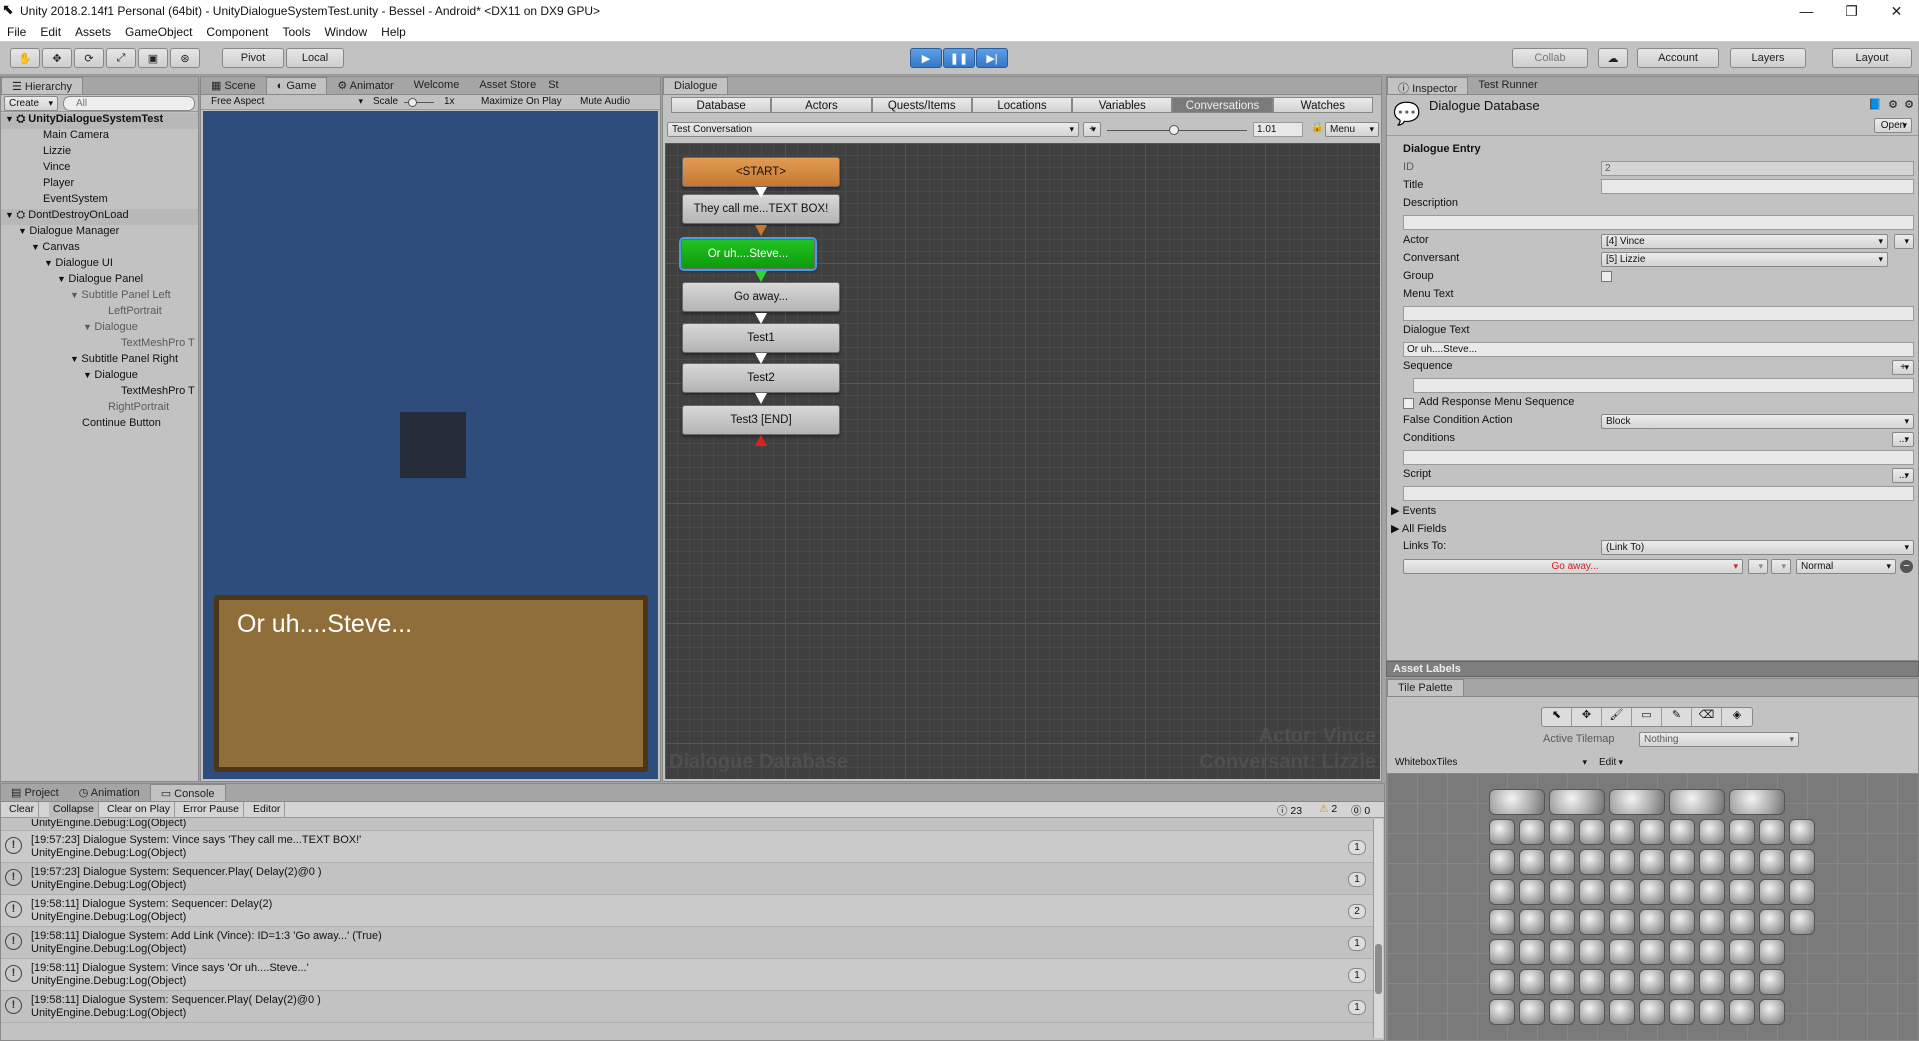  I want to click on console-scrollbar, so click(1378, 928).